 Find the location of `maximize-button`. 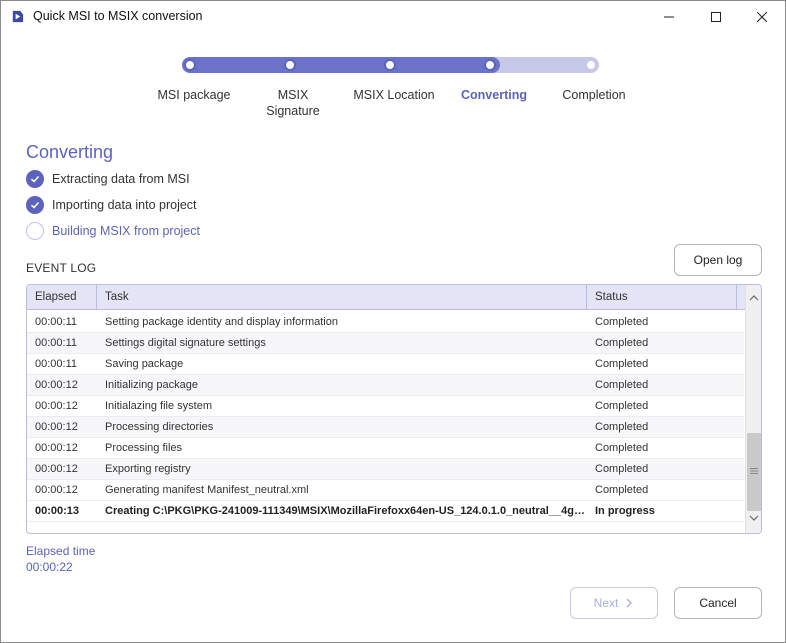

maximize-button is located at coordinates (716, 16).